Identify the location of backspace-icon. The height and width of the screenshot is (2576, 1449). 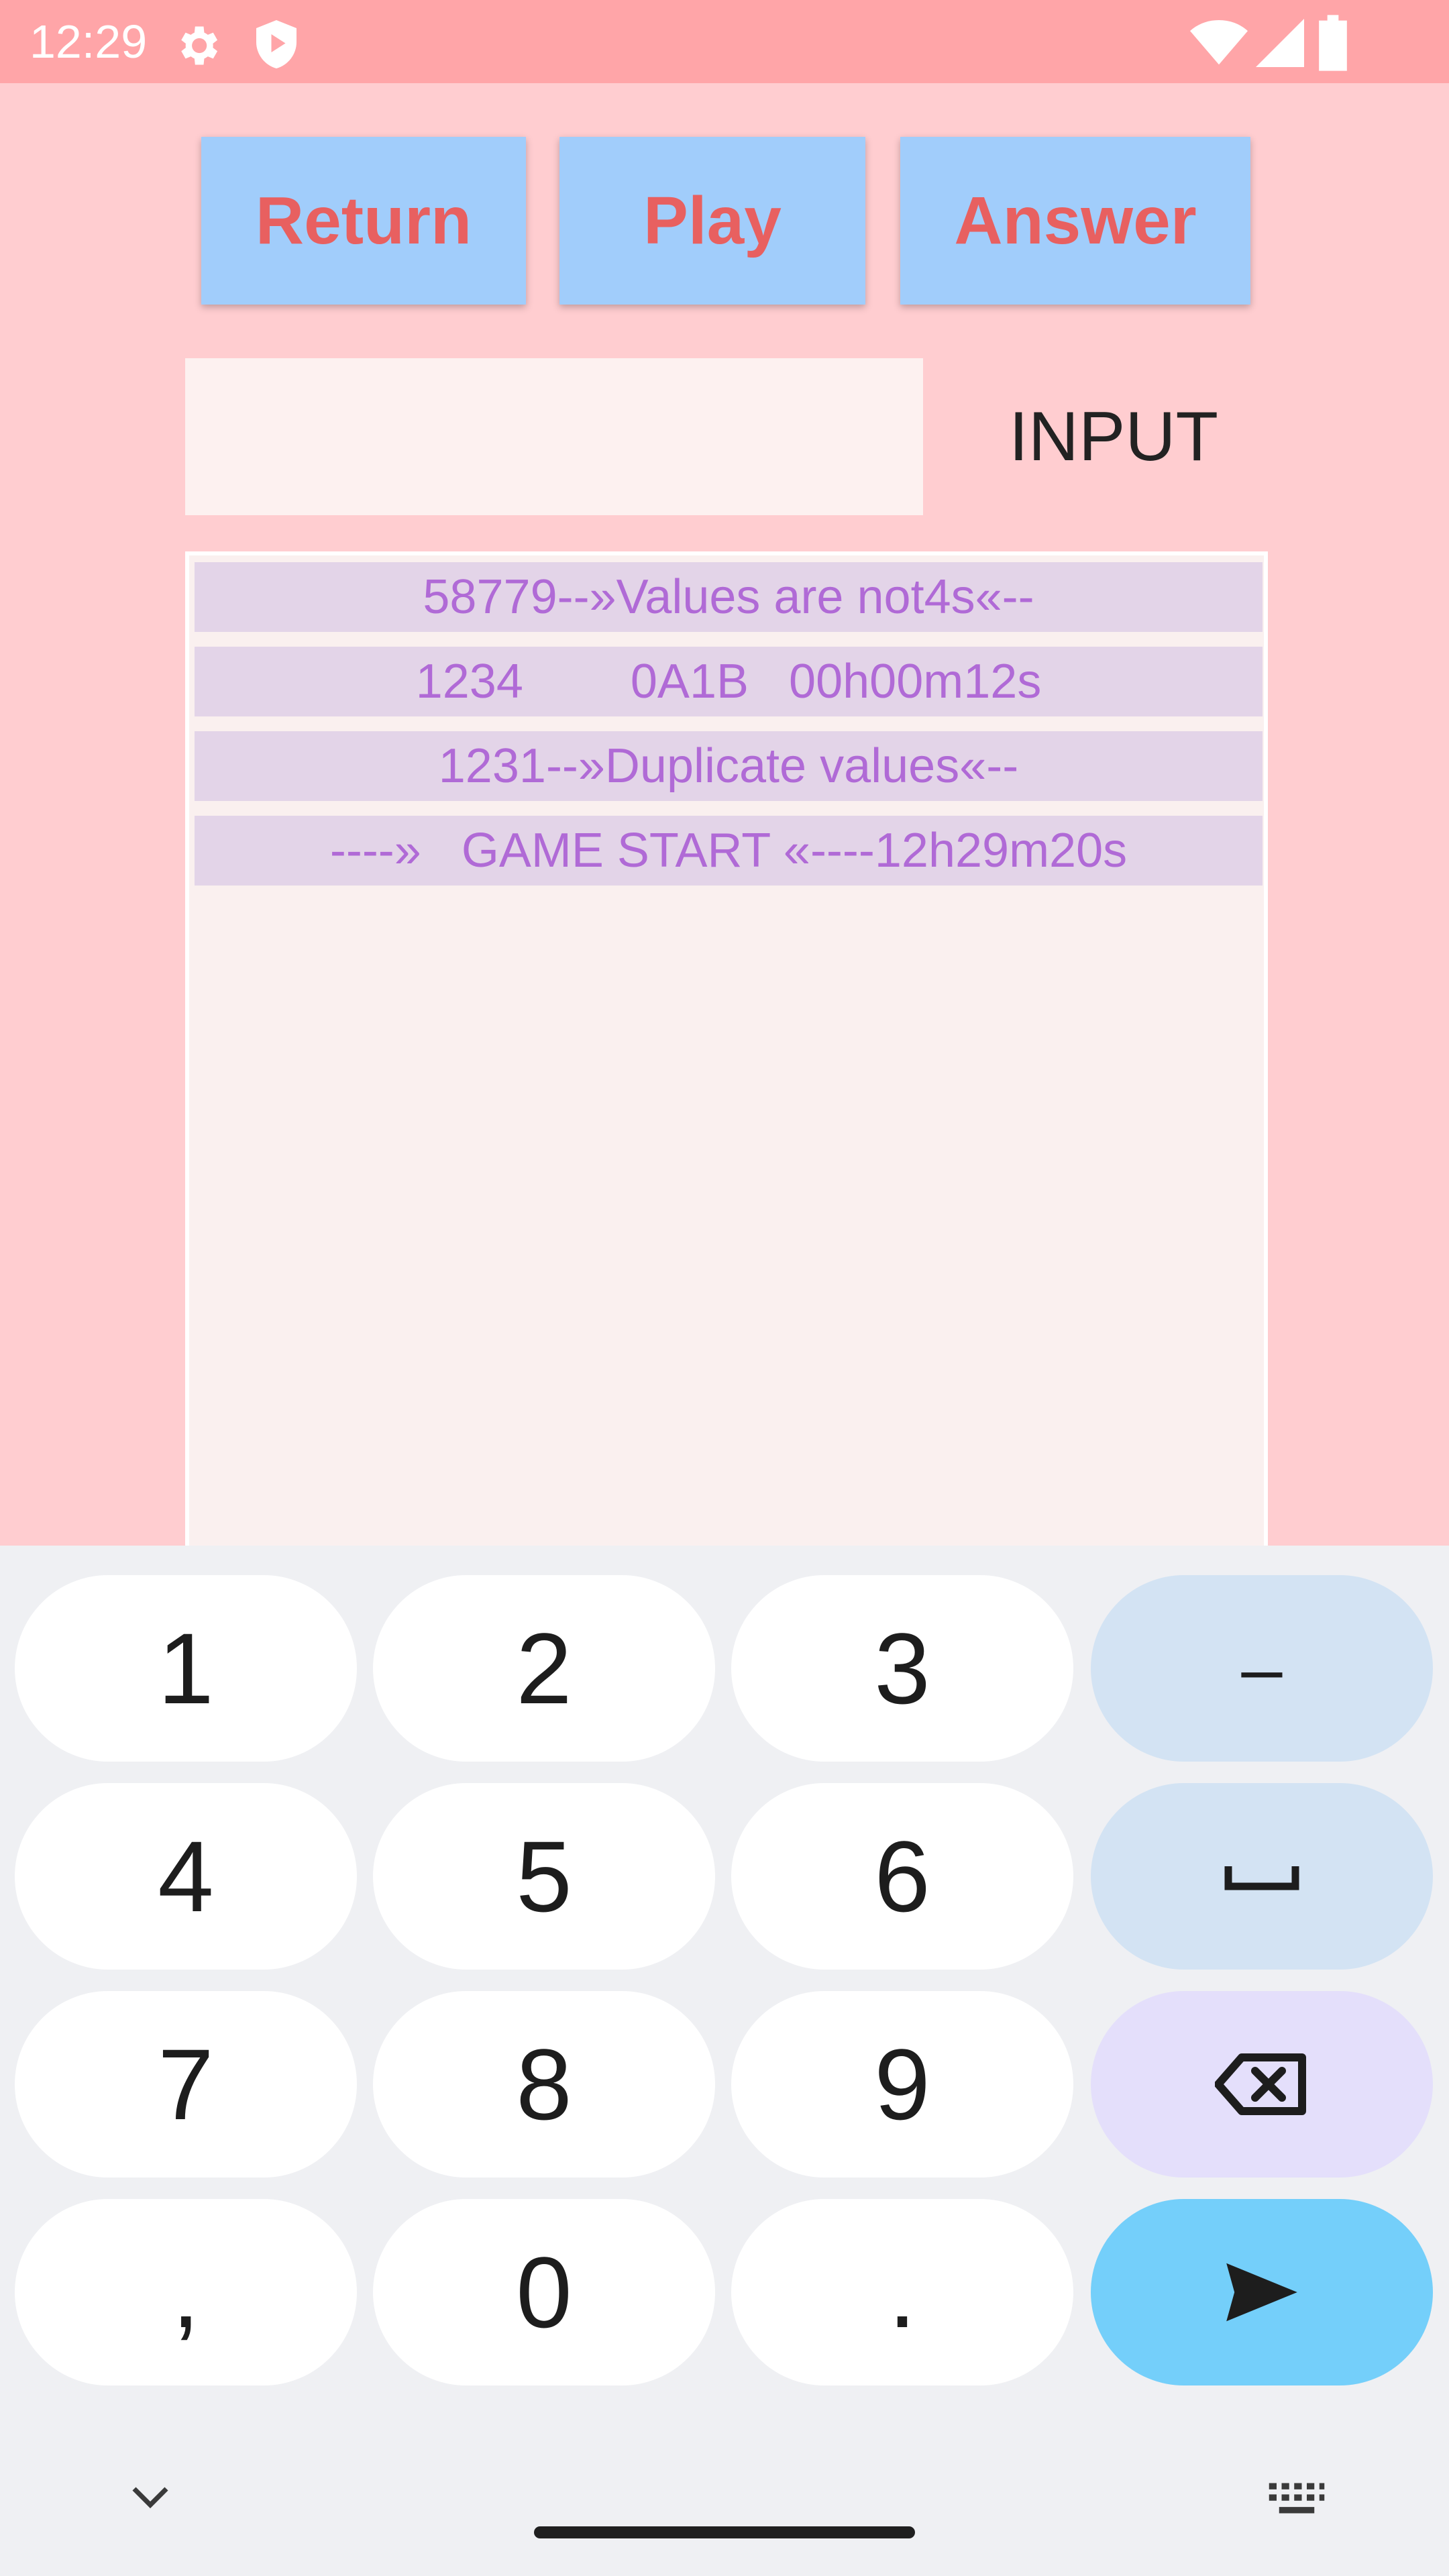
(1260, 2084).